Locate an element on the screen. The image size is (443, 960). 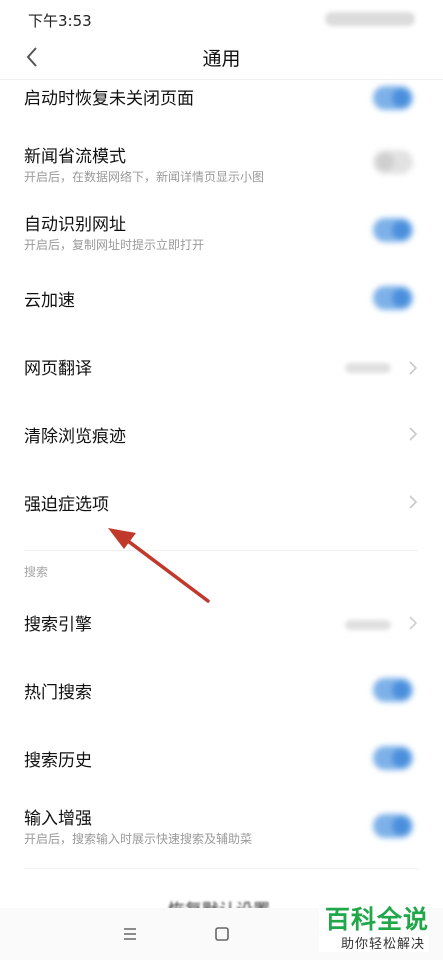
status-bar: 下午3:53 is located at coordinates (221, 19).